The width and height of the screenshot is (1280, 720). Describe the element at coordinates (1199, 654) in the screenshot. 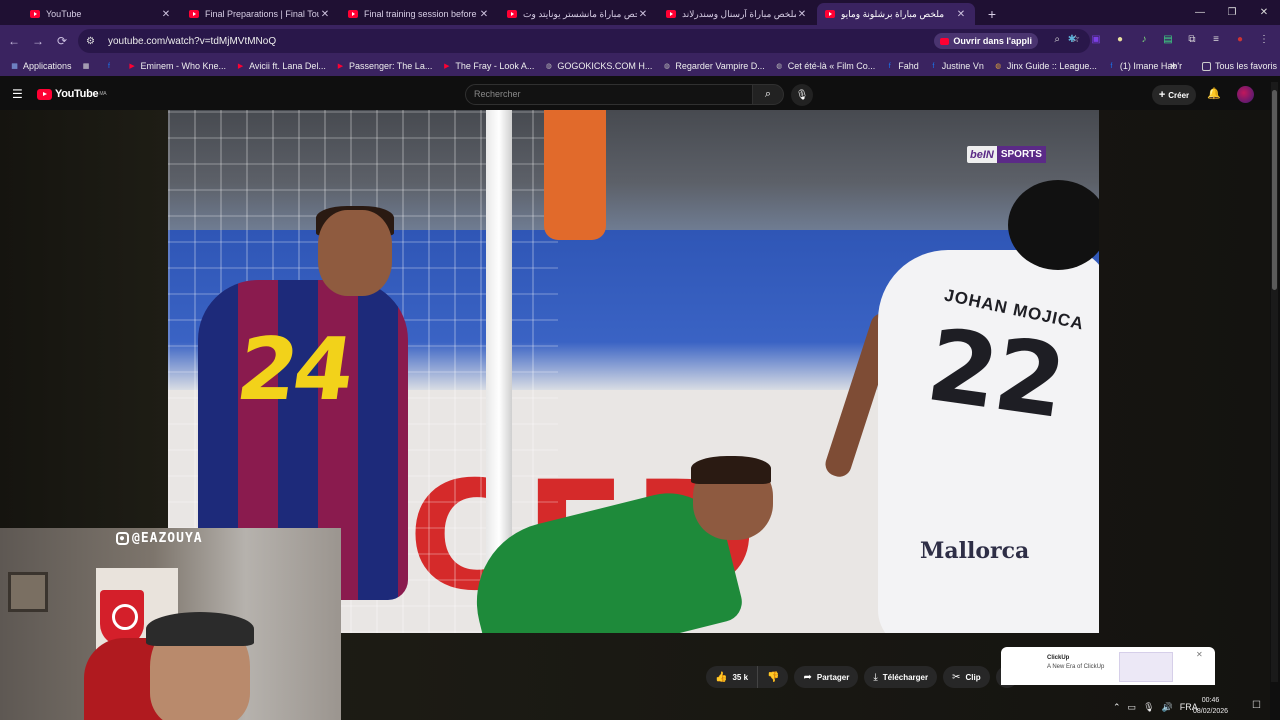

I see `close-icon: ✕` at that location.